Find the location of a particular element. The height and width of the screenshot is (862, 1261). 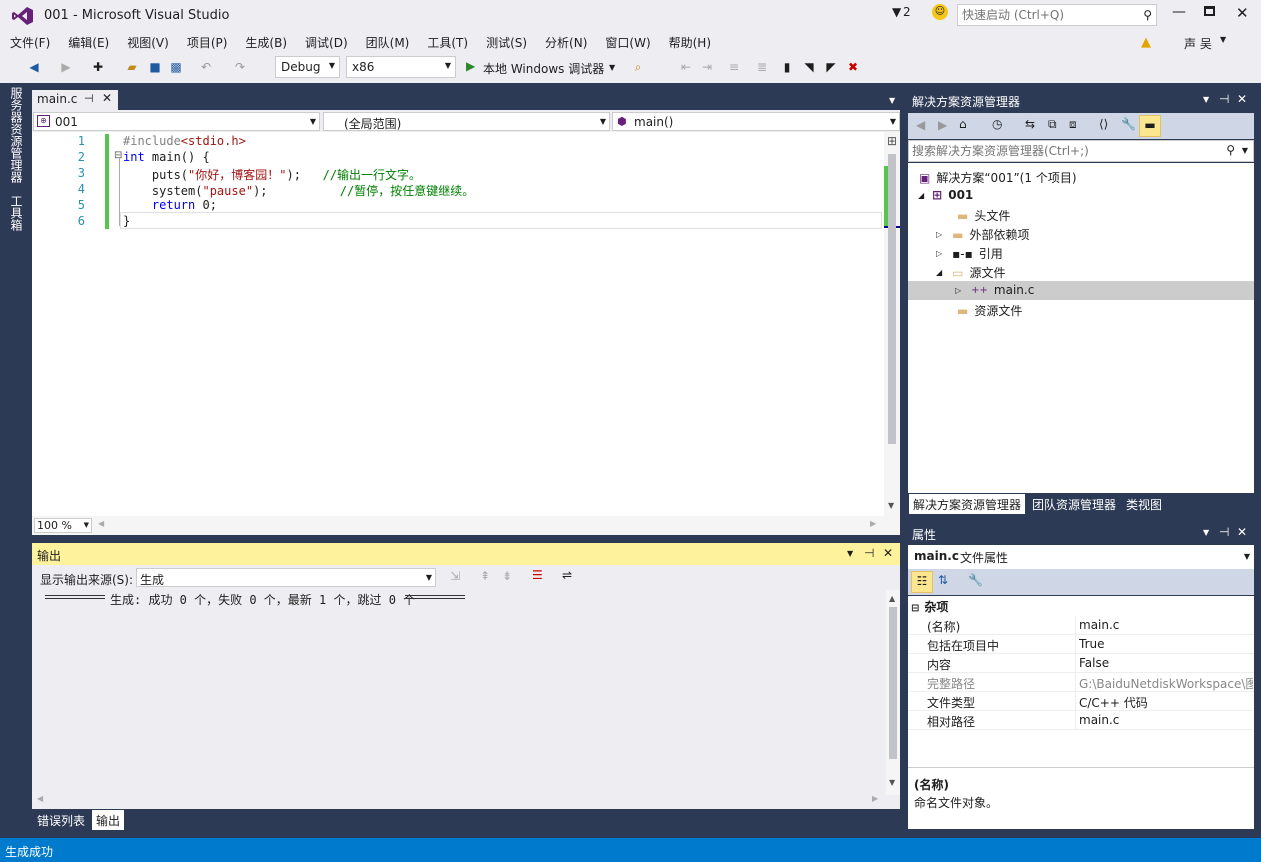

history-icon: ◷ is located at coordinates (997, 124).